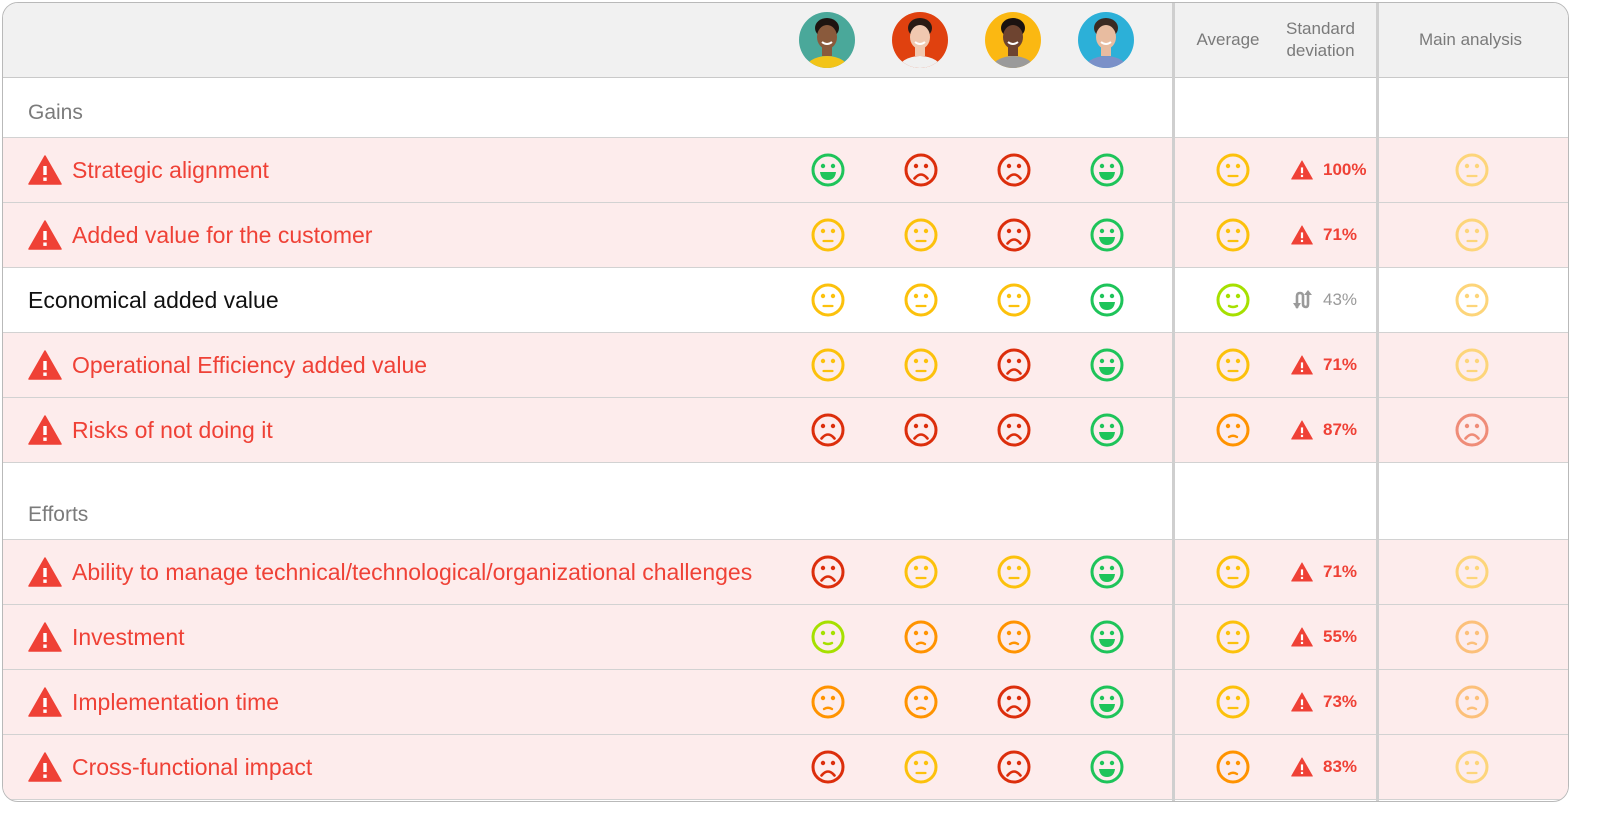 This screenshot has height=819, width=1600. Describe the element at coordinates (176, 701) in the screenshot. I see `criterion-label: Implementation time` at that location.